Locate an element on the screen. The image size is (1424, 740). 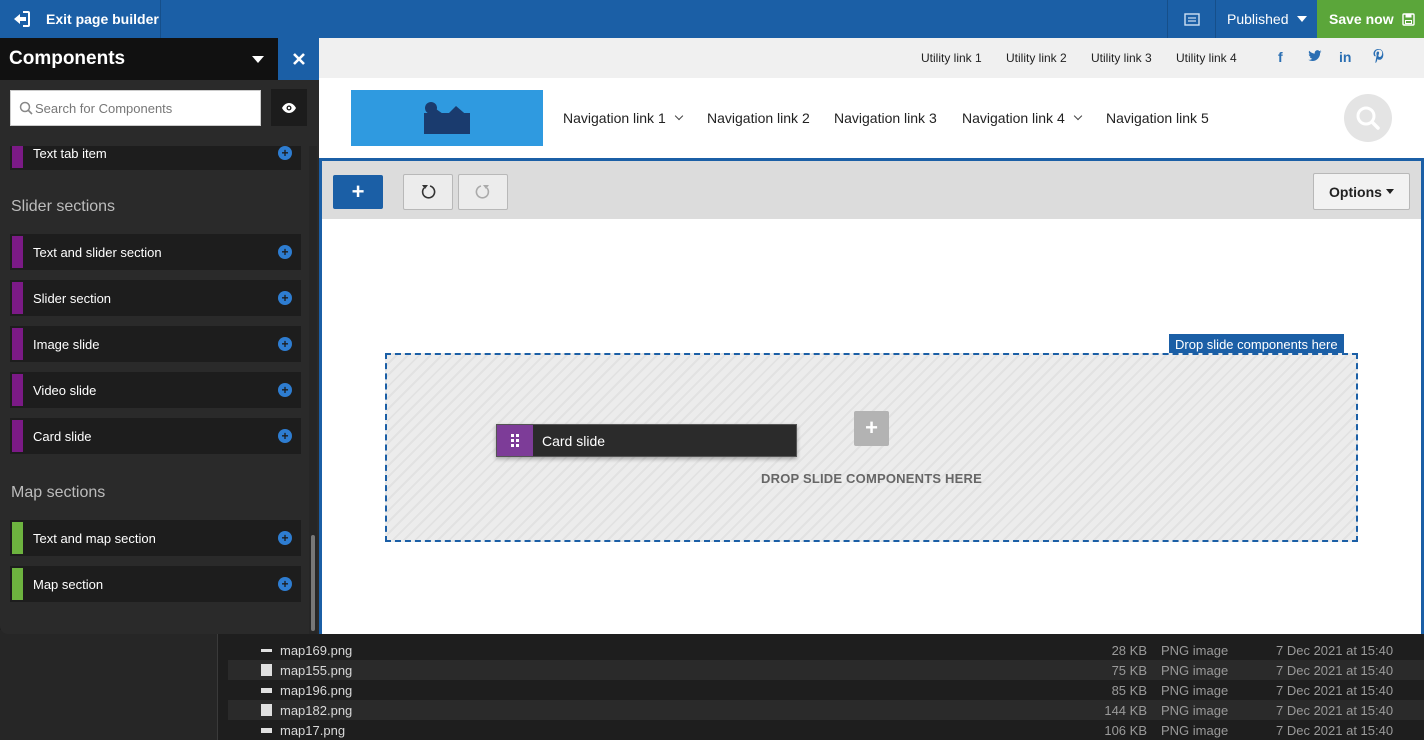
eye-icon is located at coordinates (289, 107).